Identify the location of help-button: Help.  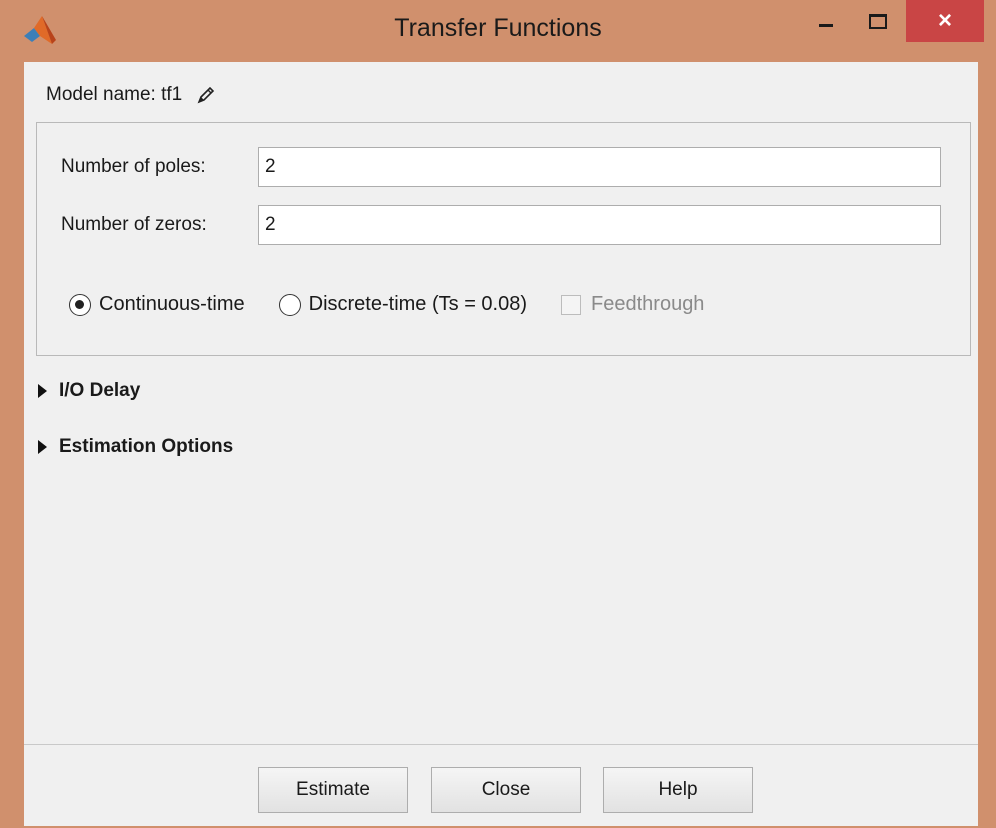
(678, 790).